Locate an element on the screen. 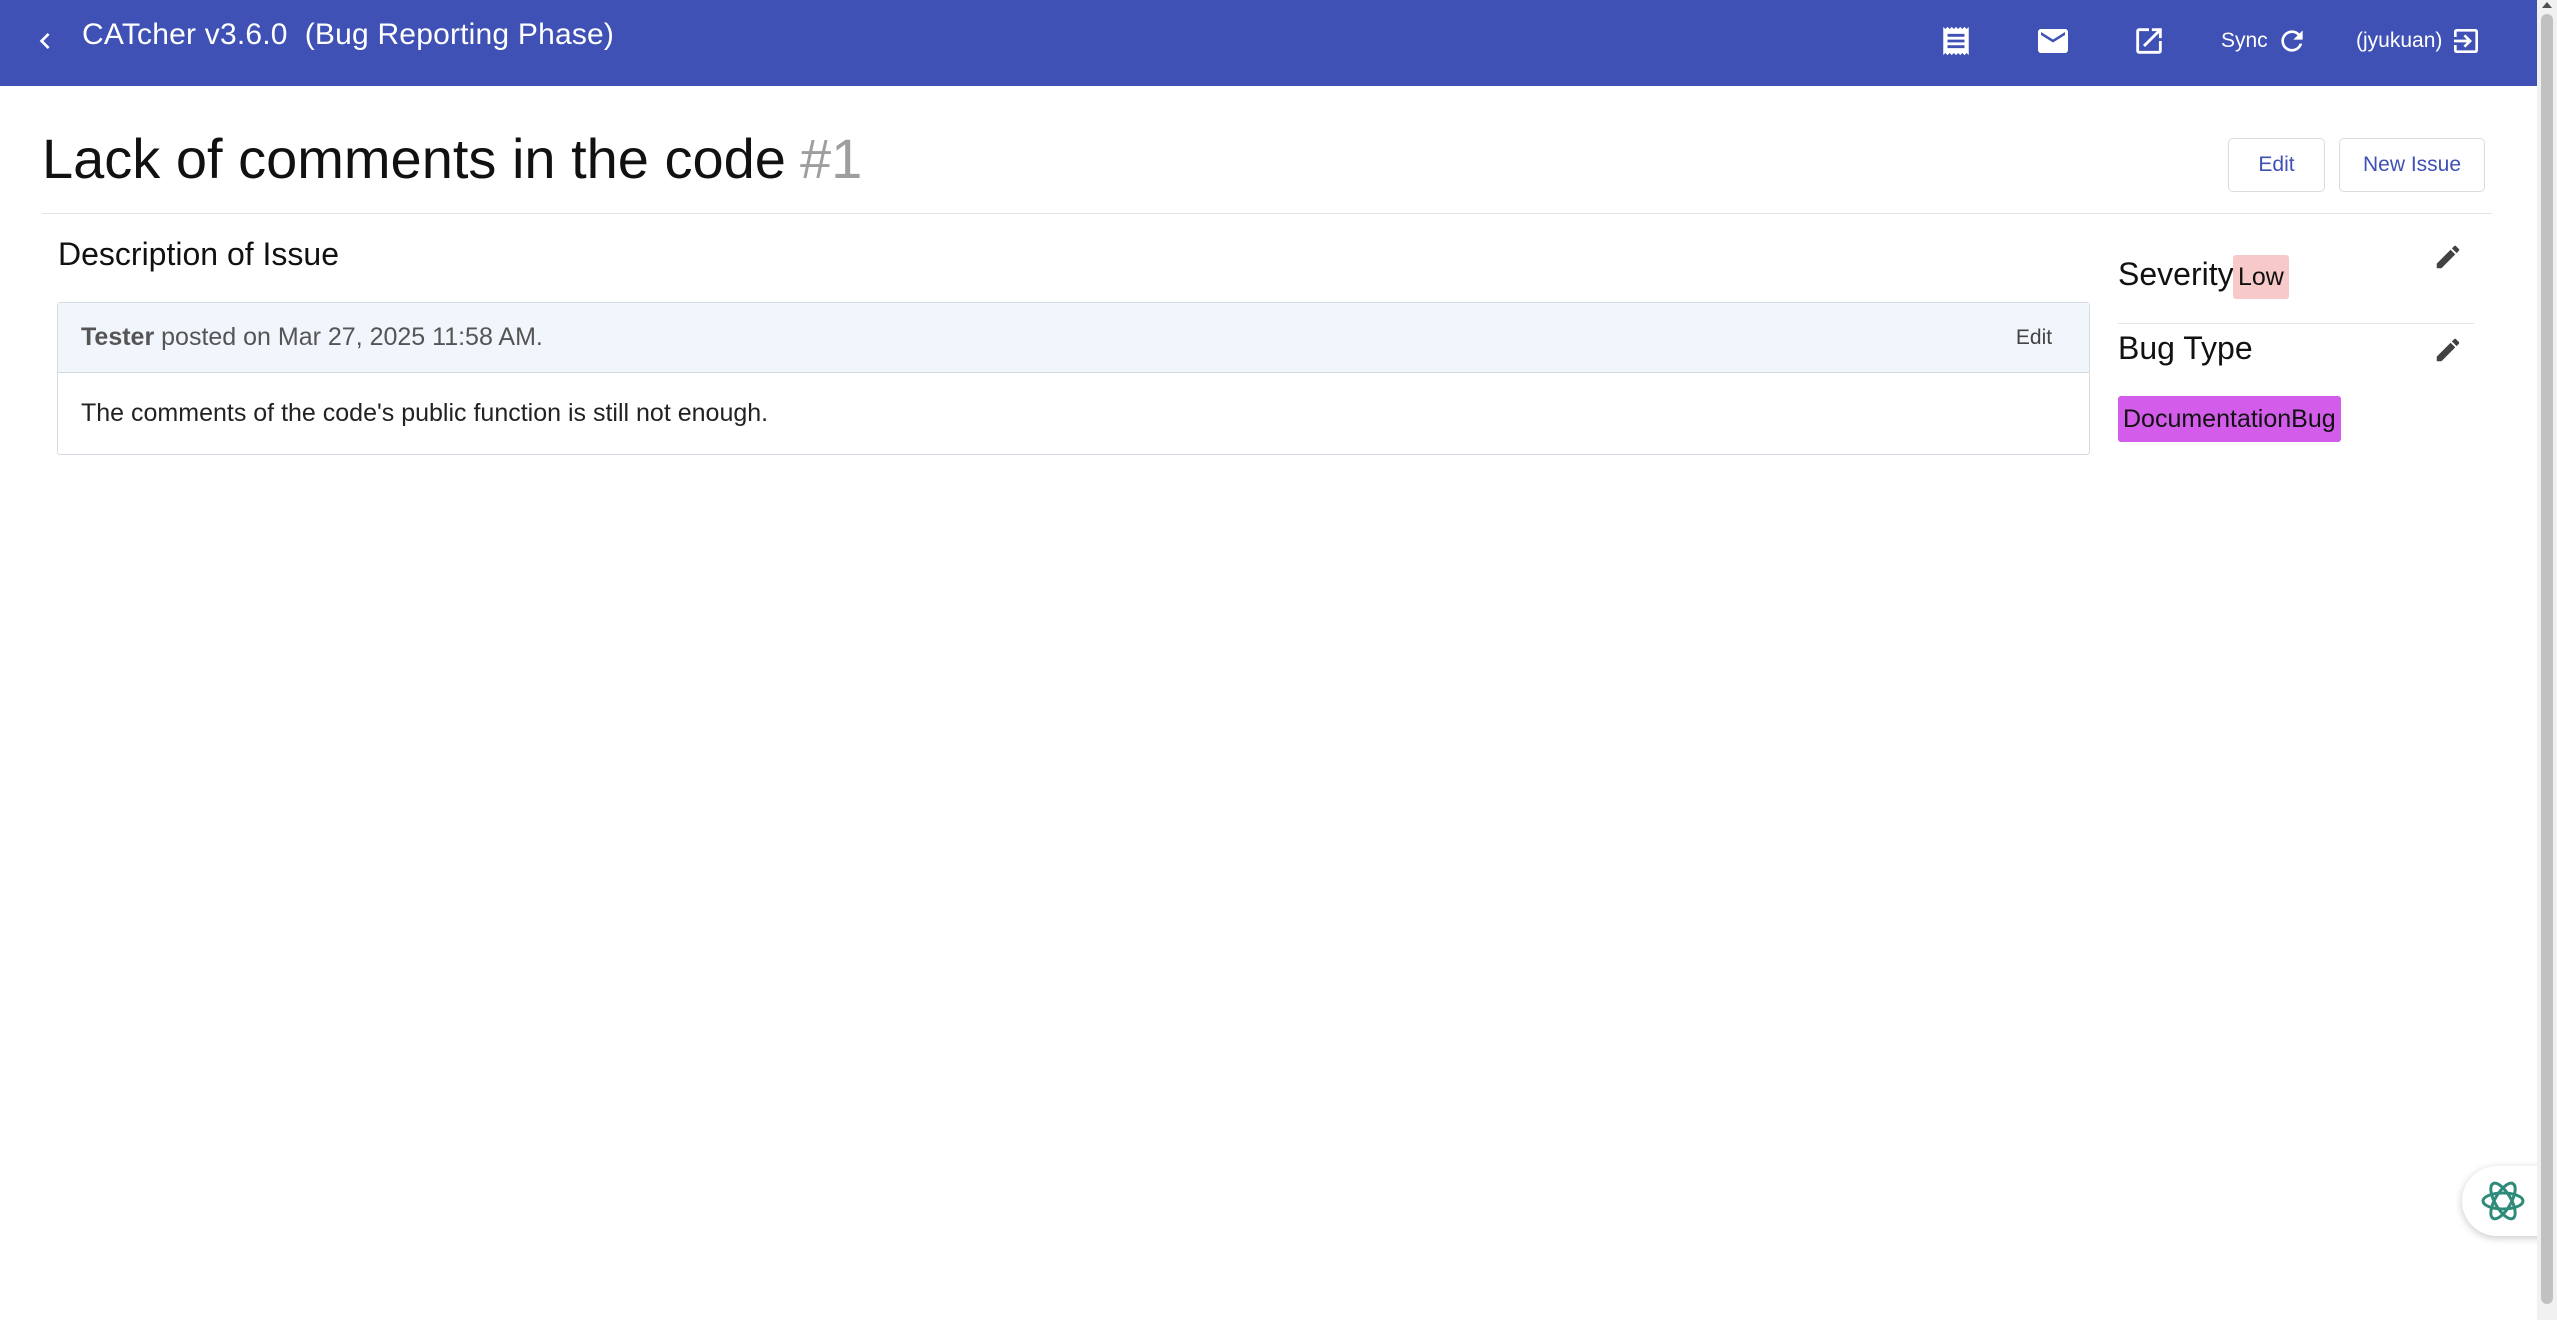  severity-badge: Low is located at coordinates (2261, 277).